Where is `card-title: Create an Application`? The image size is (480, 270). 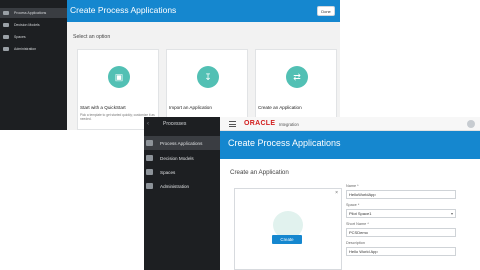
card-title: Create an Application is located at coordinates (280, 107).